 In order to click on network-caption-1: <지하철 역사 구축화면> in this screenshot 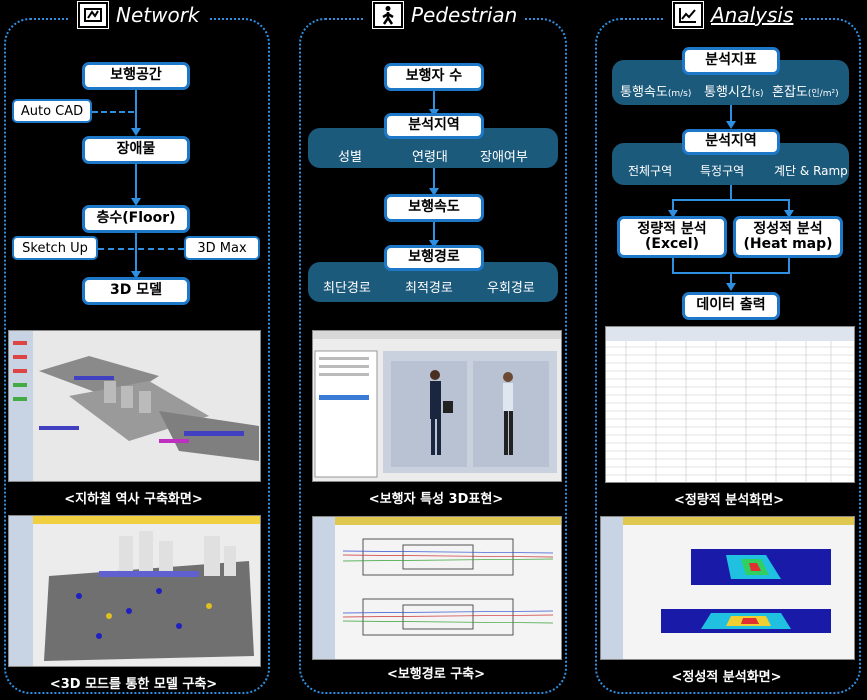, I will do `click(133, 499)`.